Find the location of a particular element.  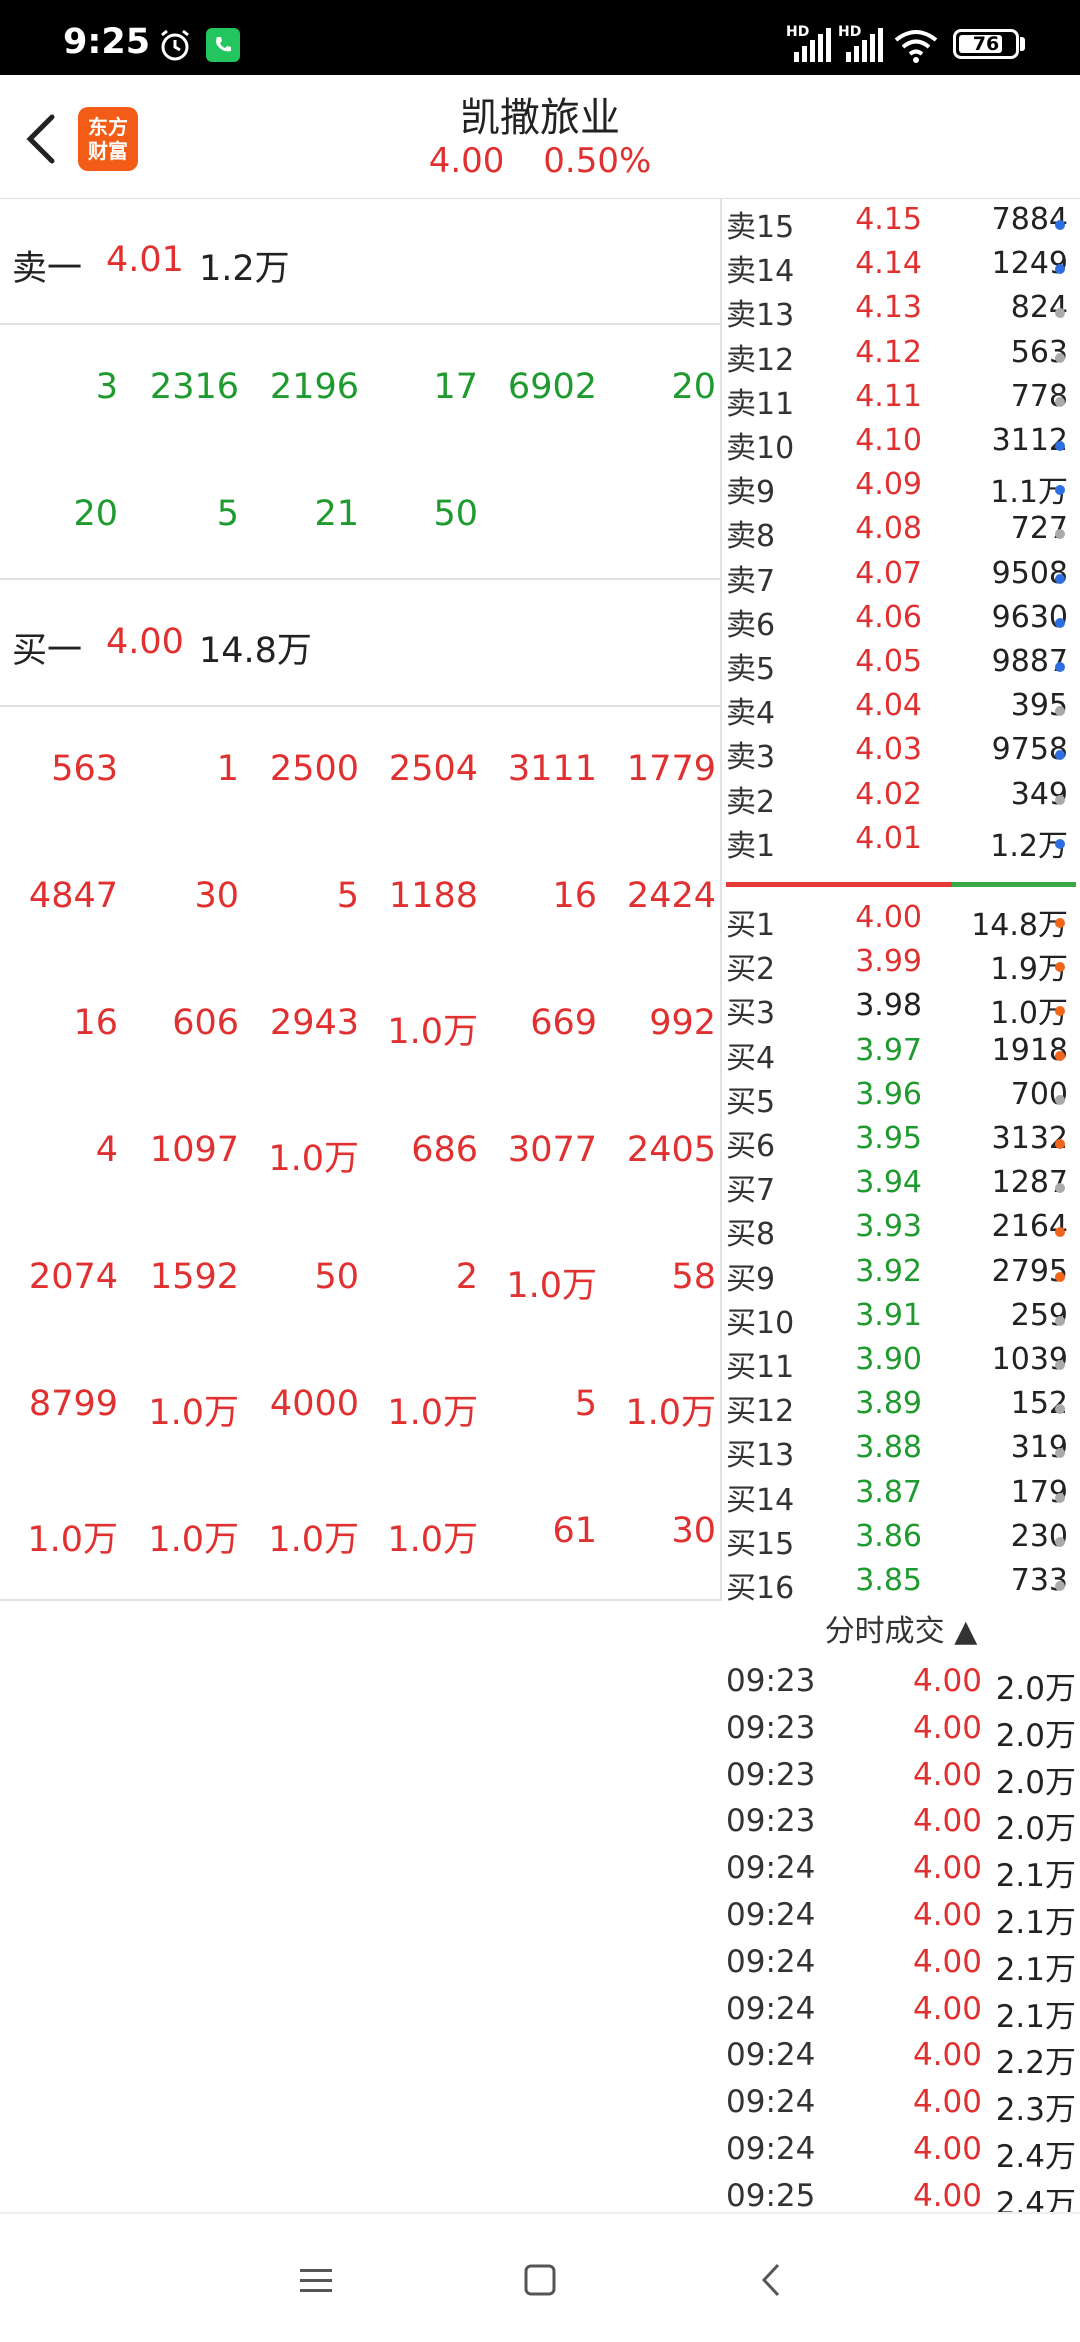

ask-row: 卖7 4.07 9508 is located at coordinates (901, 576).